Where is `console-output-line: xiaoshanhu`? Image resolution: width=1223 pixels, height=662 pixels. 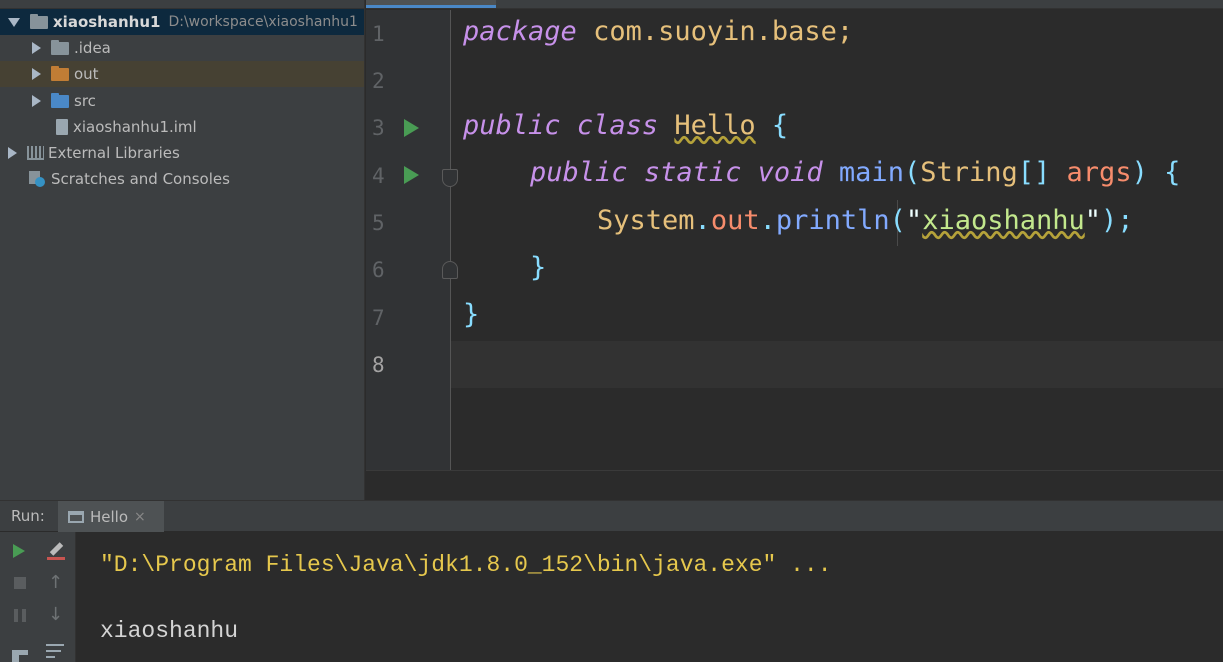
console-output-line: xiaoshanhu is located at coordinates (169, 631).